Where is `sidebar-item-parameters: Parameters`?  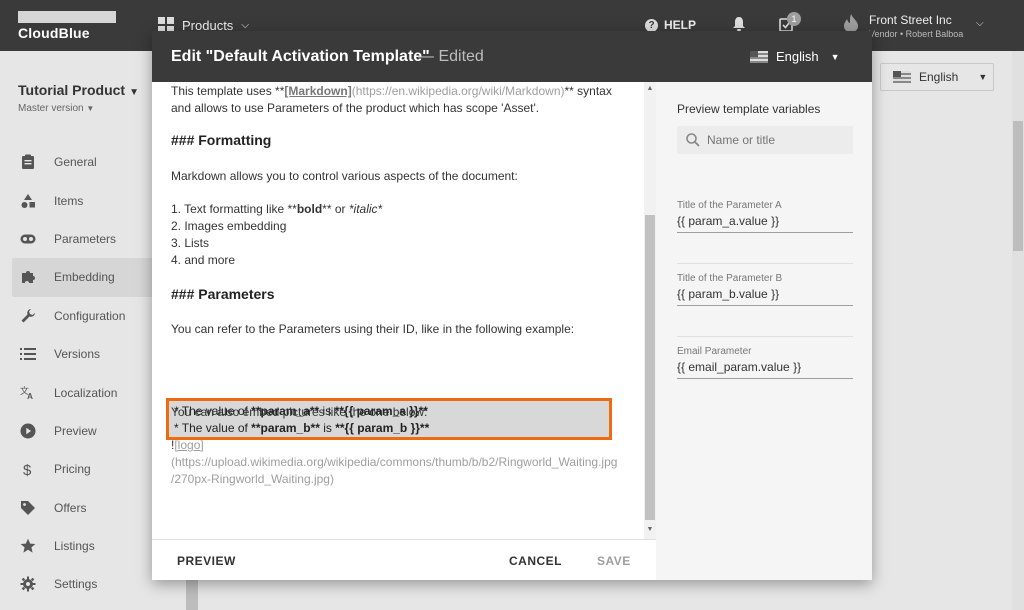 sidebar-item-parameters: Parameters is located at coordinates (76, 239).